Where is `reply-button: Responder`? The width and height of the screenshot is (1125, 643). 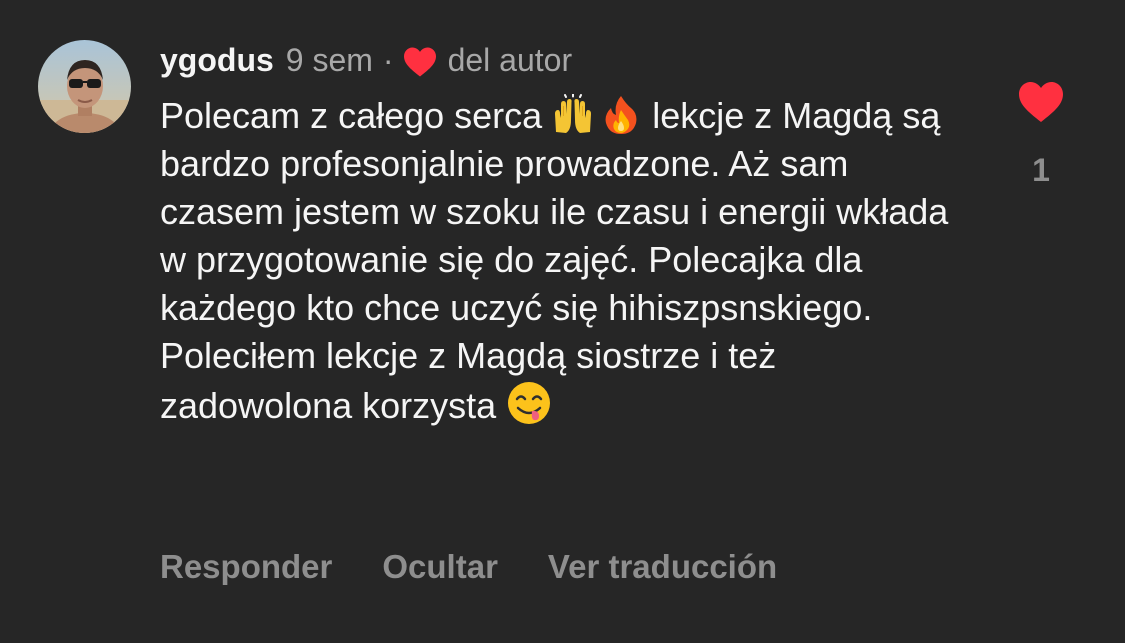
reply-button: Responder is located at coordinates (246, 567).